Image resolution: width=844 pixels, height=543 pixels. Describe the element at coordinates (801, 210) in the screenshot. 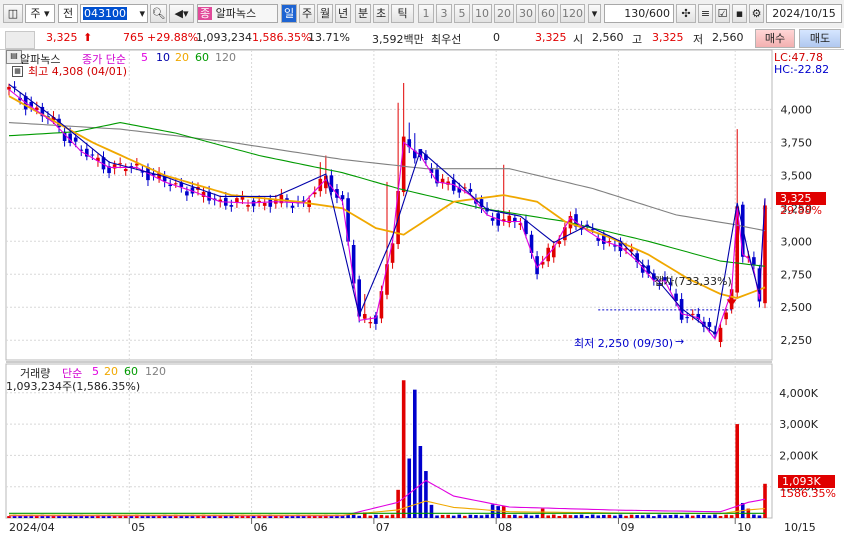

I see `last-pct-tag: 29.88%` at that location.